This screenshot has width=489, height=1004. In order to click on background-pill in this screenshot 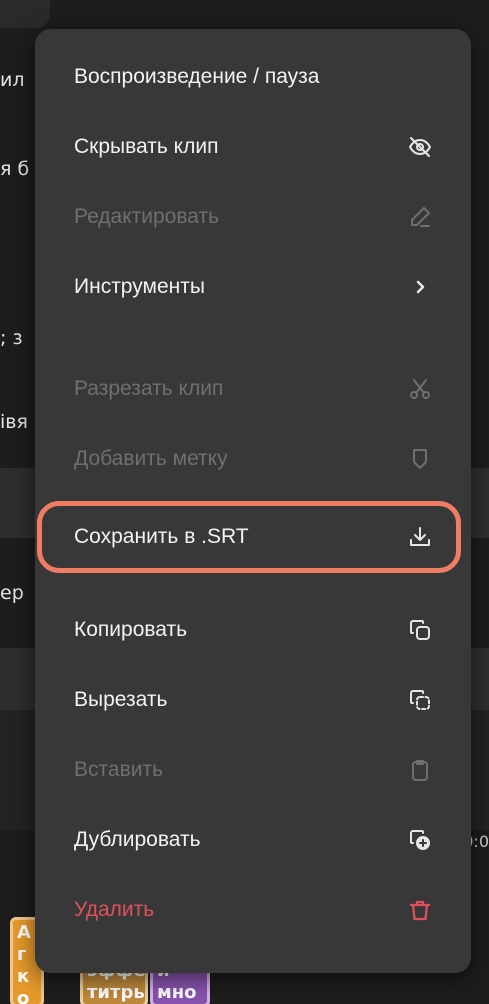, I will do `click(25, 14)`.